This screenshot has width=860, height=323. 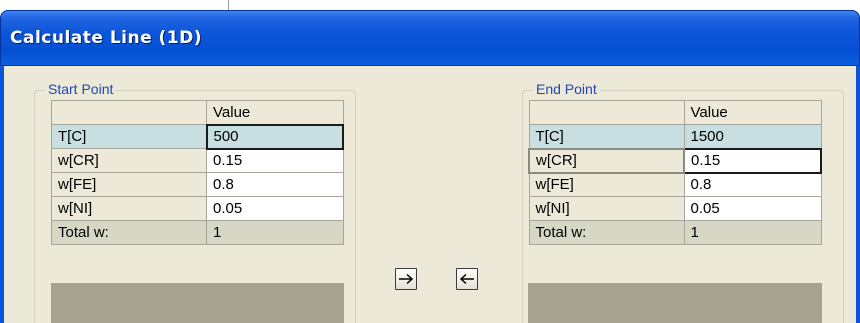 I want to click on table-row: T[C] 1500, so click(x=675, y=136).